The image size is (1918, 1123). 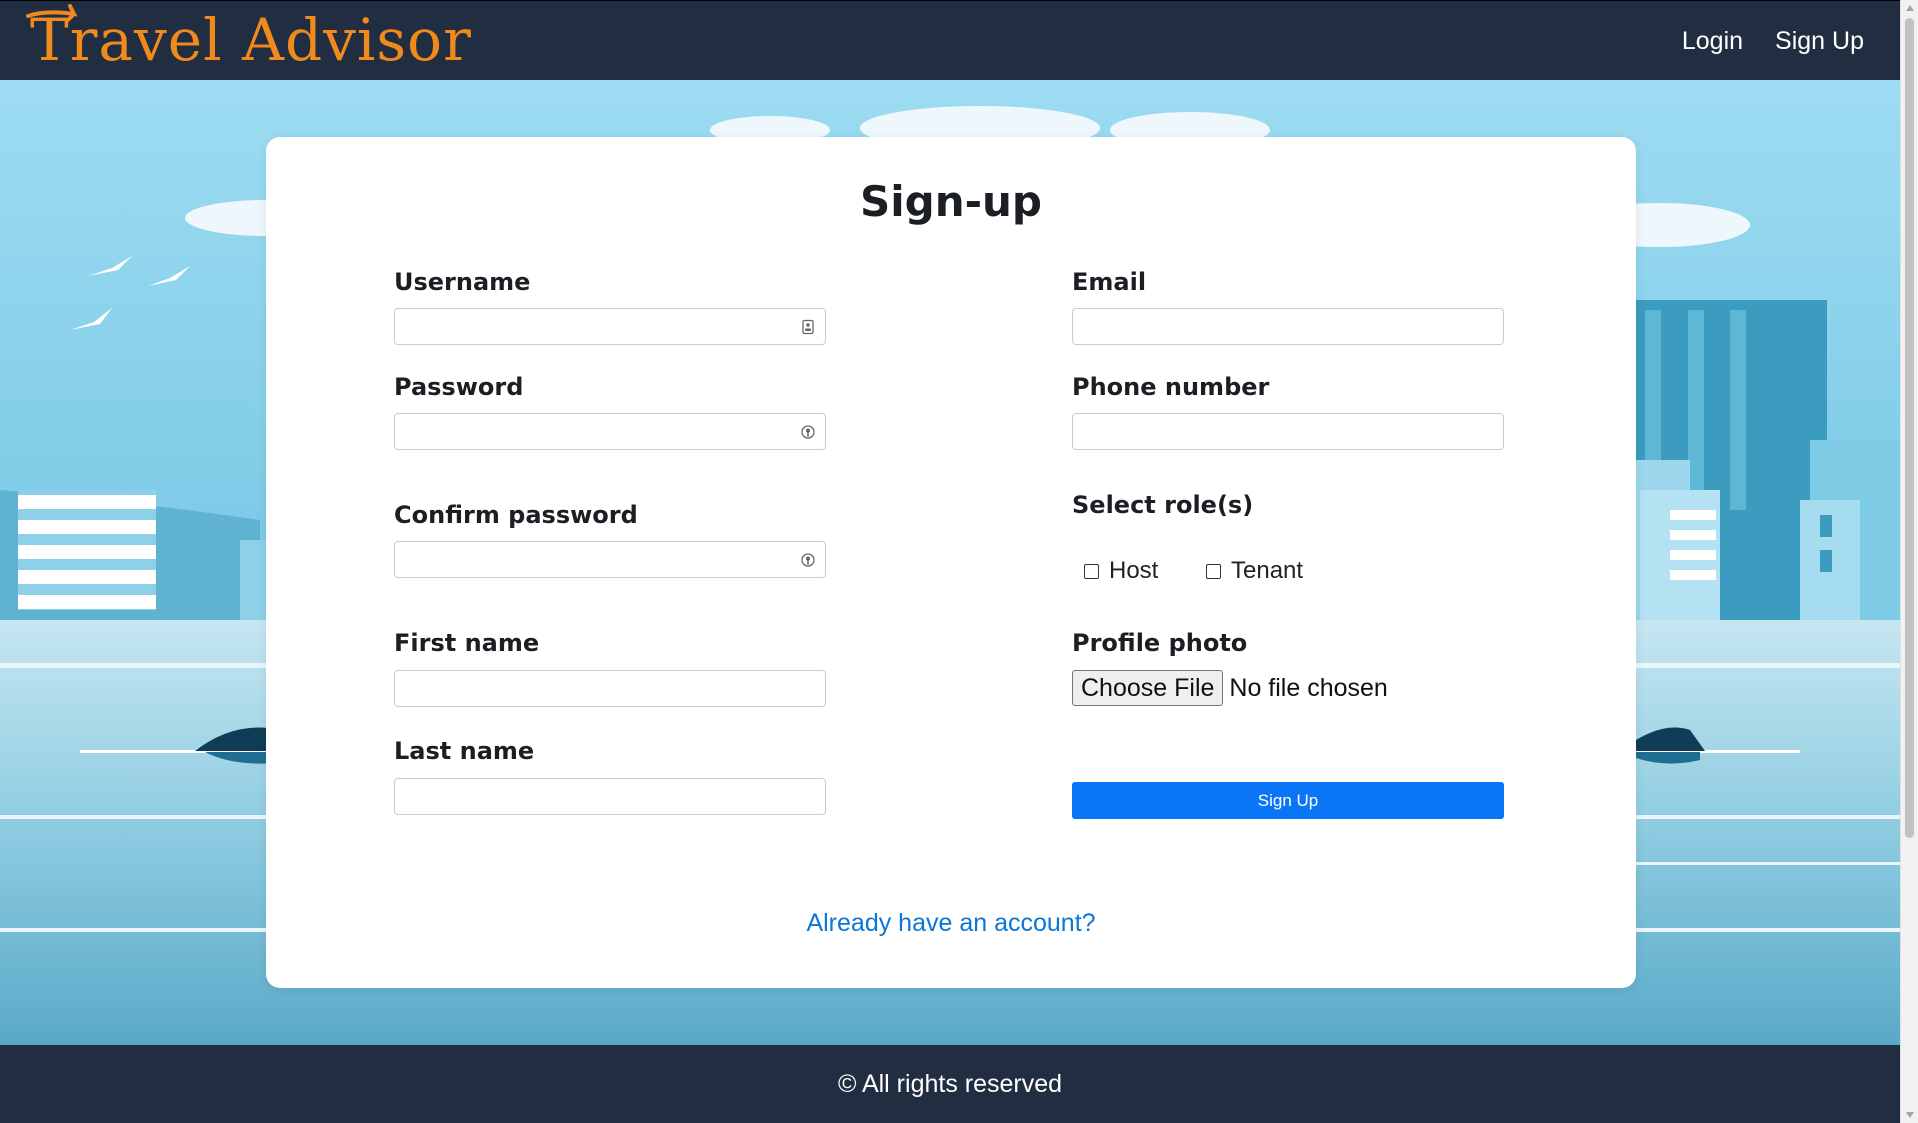 I want to click on footer: © All rights reserved, so click(x=950, y=1084).